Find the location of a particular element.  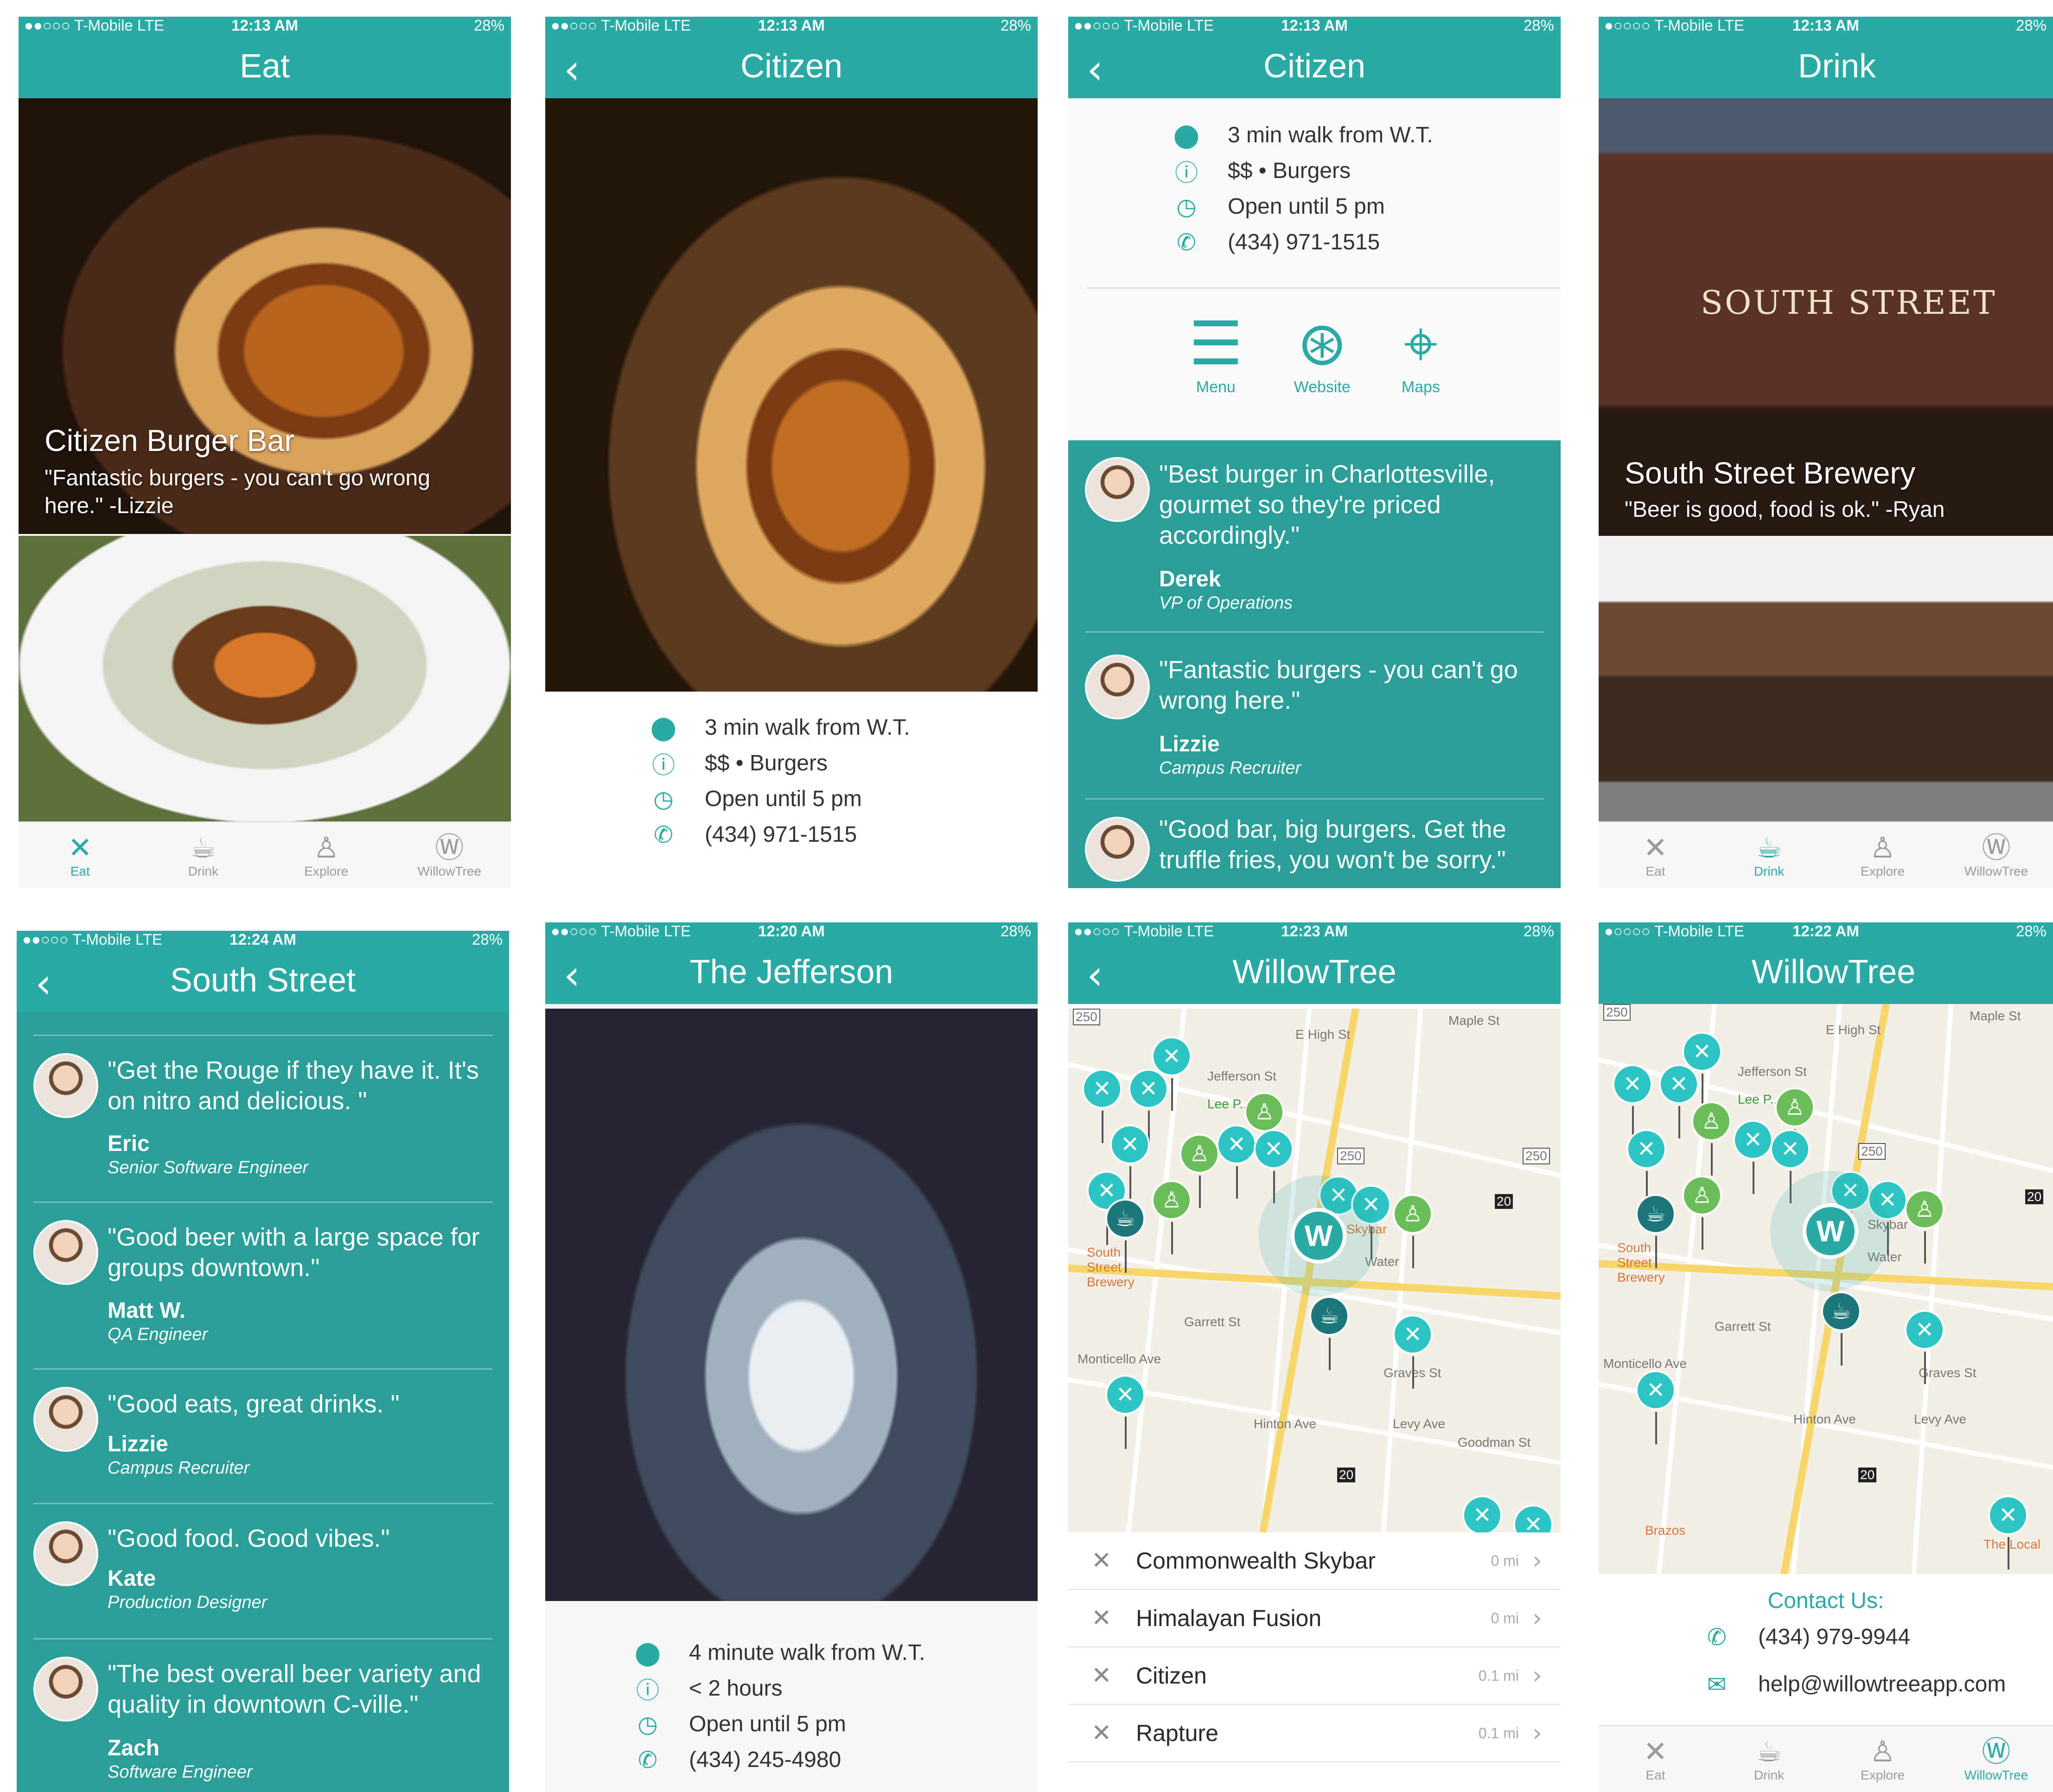

tab-label: Eat is located at coordinates (1655, 871).